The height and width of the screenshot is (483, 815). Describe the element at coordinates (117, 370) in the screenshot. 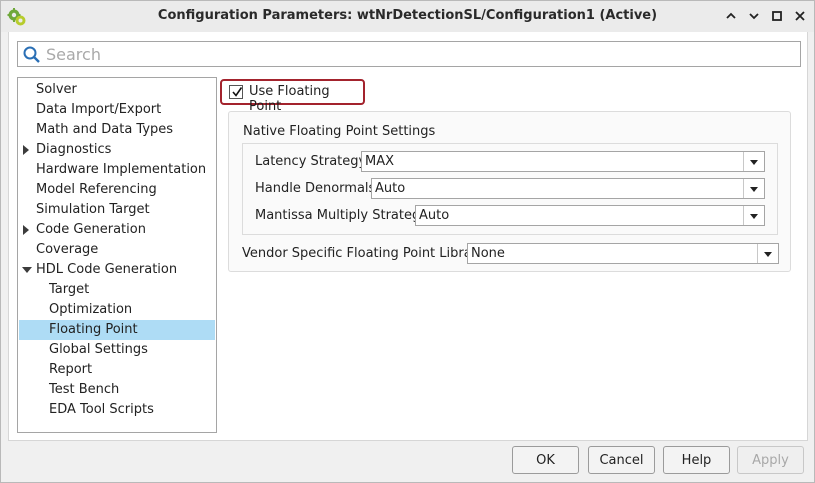

I see `tree-item-report: Report` at that location.